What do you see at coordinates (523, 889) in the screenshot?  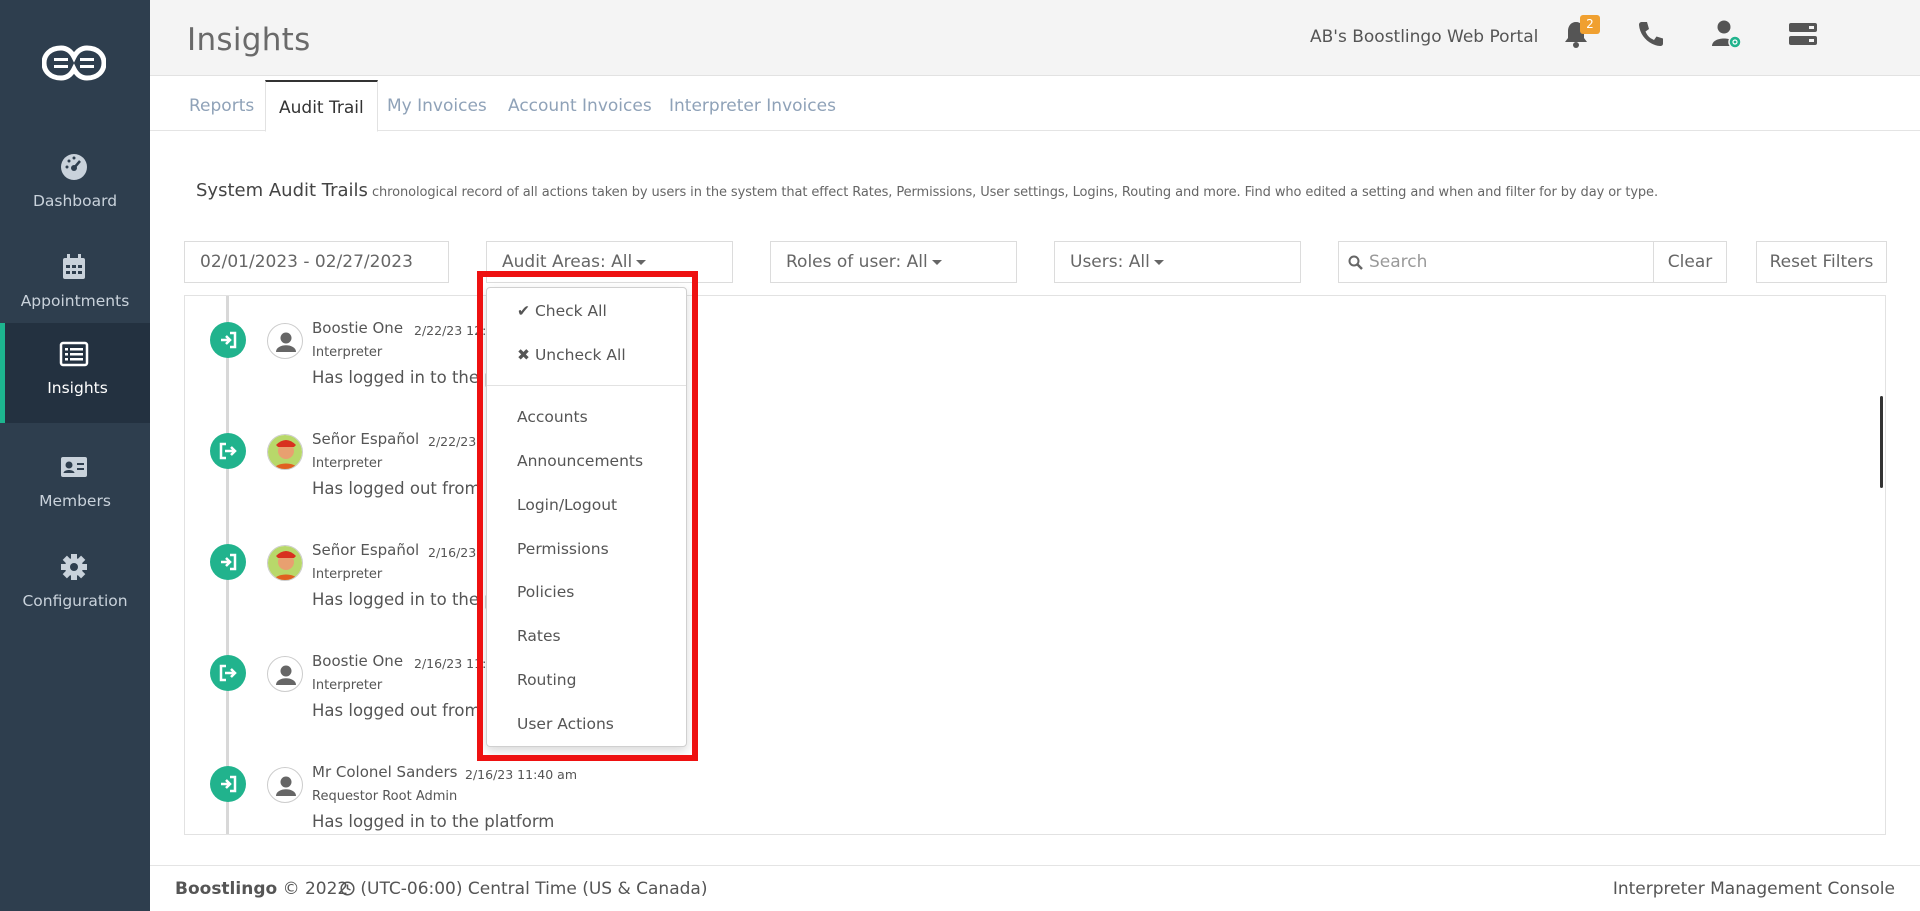 I see `footer-timezone: (UTC-06:00) Central Time (US & Canada)` at bounding box center [523, 889].